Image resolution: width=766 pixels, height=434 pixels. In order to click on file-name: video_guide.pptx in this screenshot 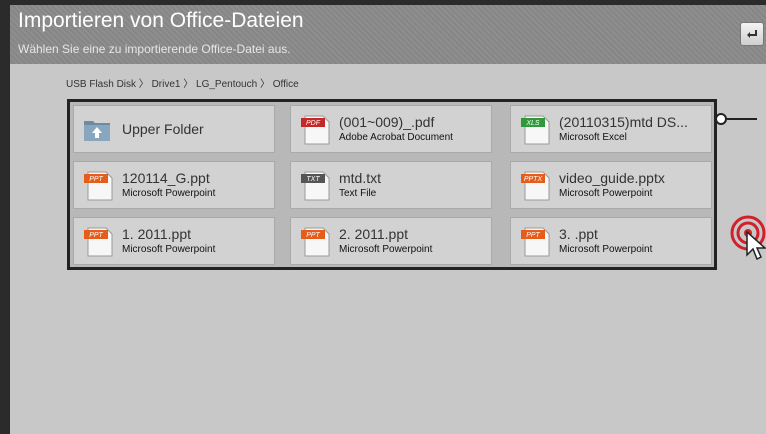, I will do `click(612, 178)`.